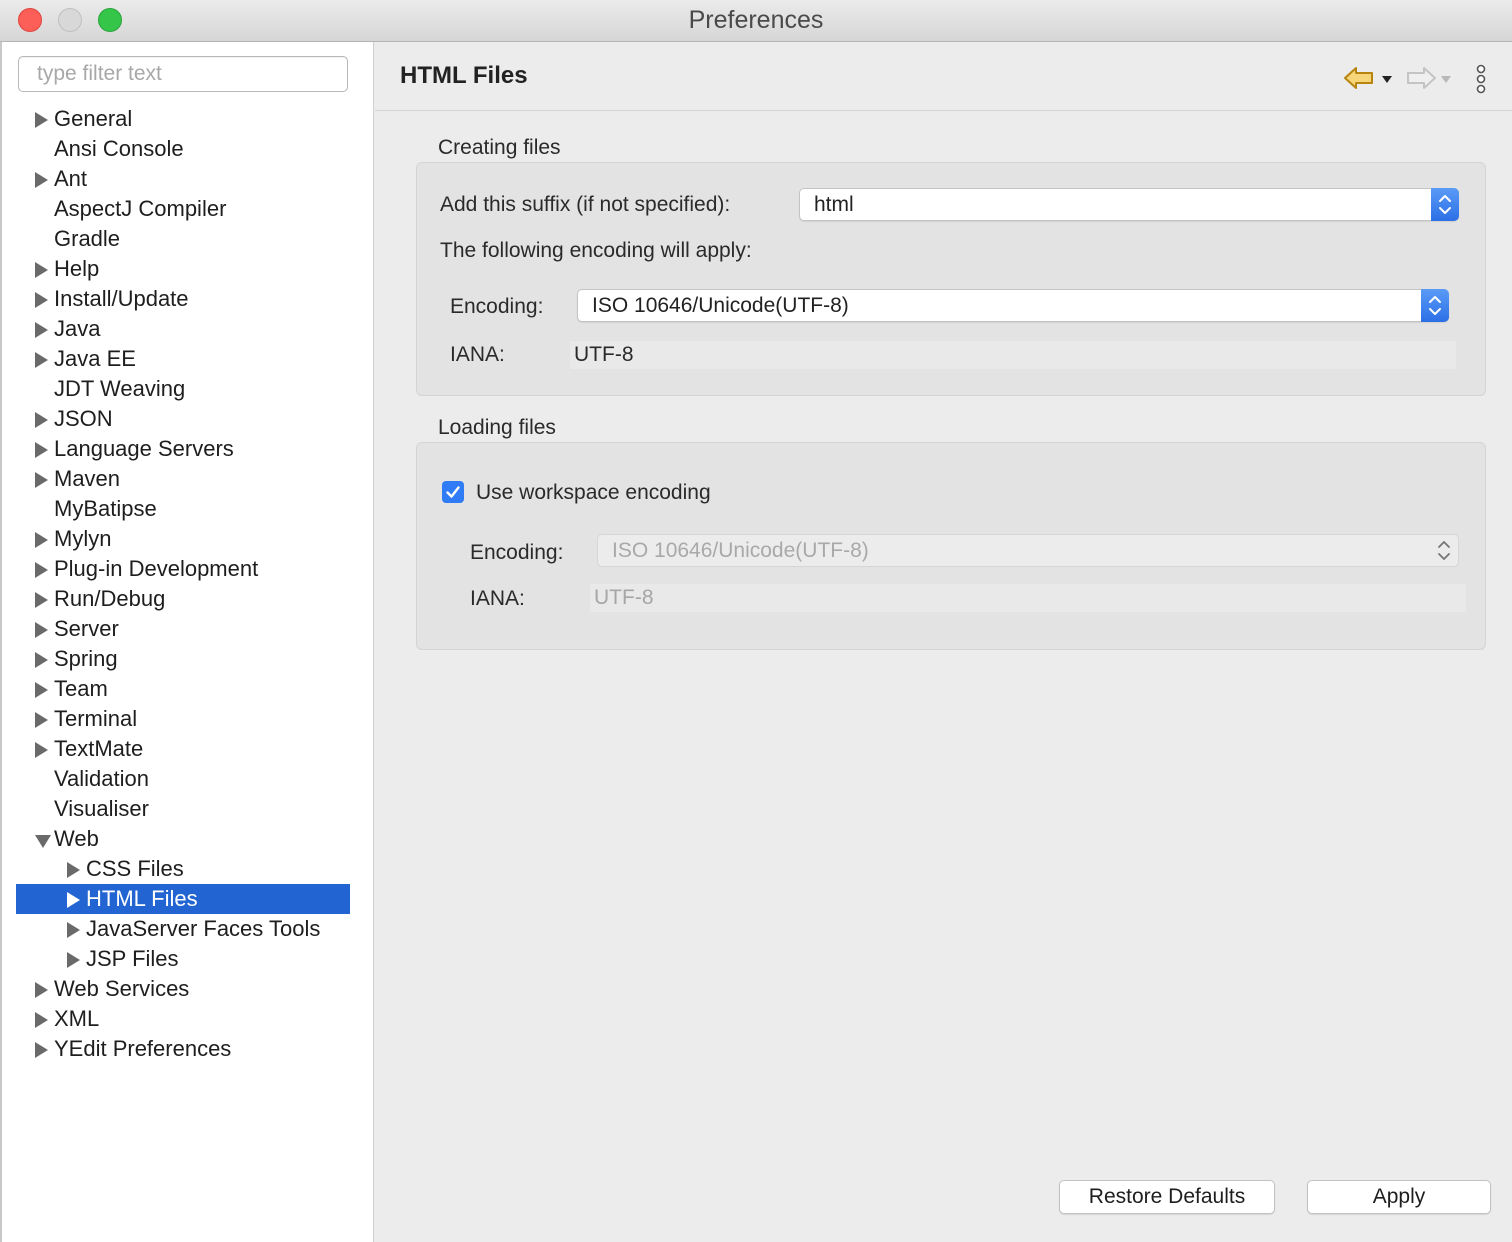 This screenshot has width=1512, height=1242. I want to click on filter-input, so click(183, 74).